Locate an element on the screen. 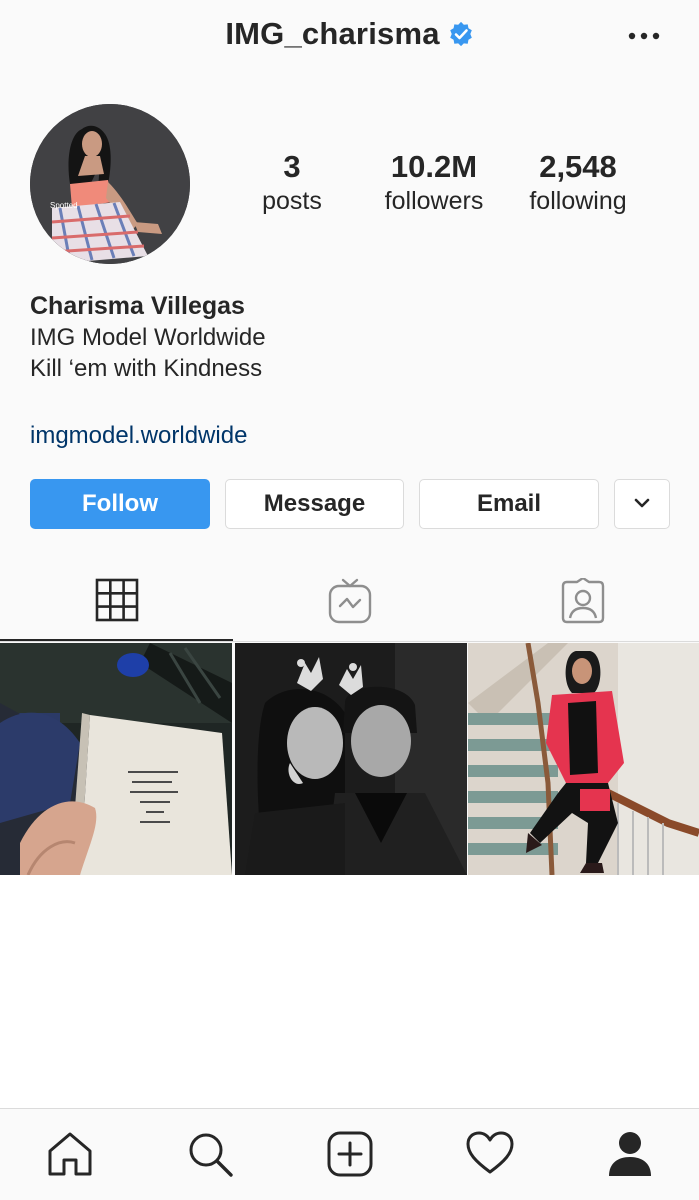 This screenshot has height=1200, width=699. profile-icon is located at coordinates (630, 1154).